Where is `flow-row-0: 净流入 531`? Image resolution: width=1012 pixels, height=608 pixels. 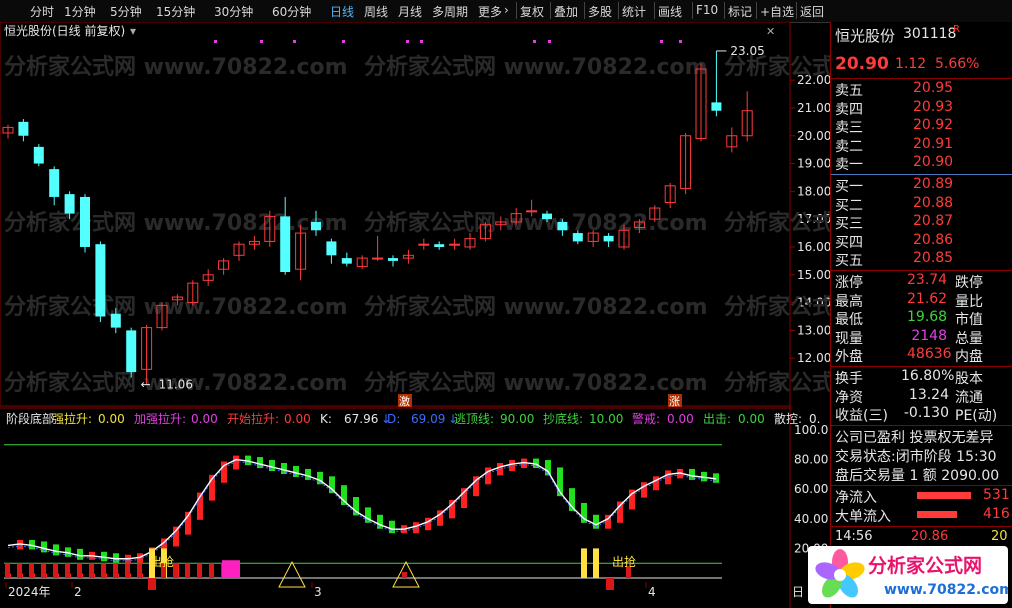
flow-row-0: 净流入 531 is located at coordinates (923, 496).